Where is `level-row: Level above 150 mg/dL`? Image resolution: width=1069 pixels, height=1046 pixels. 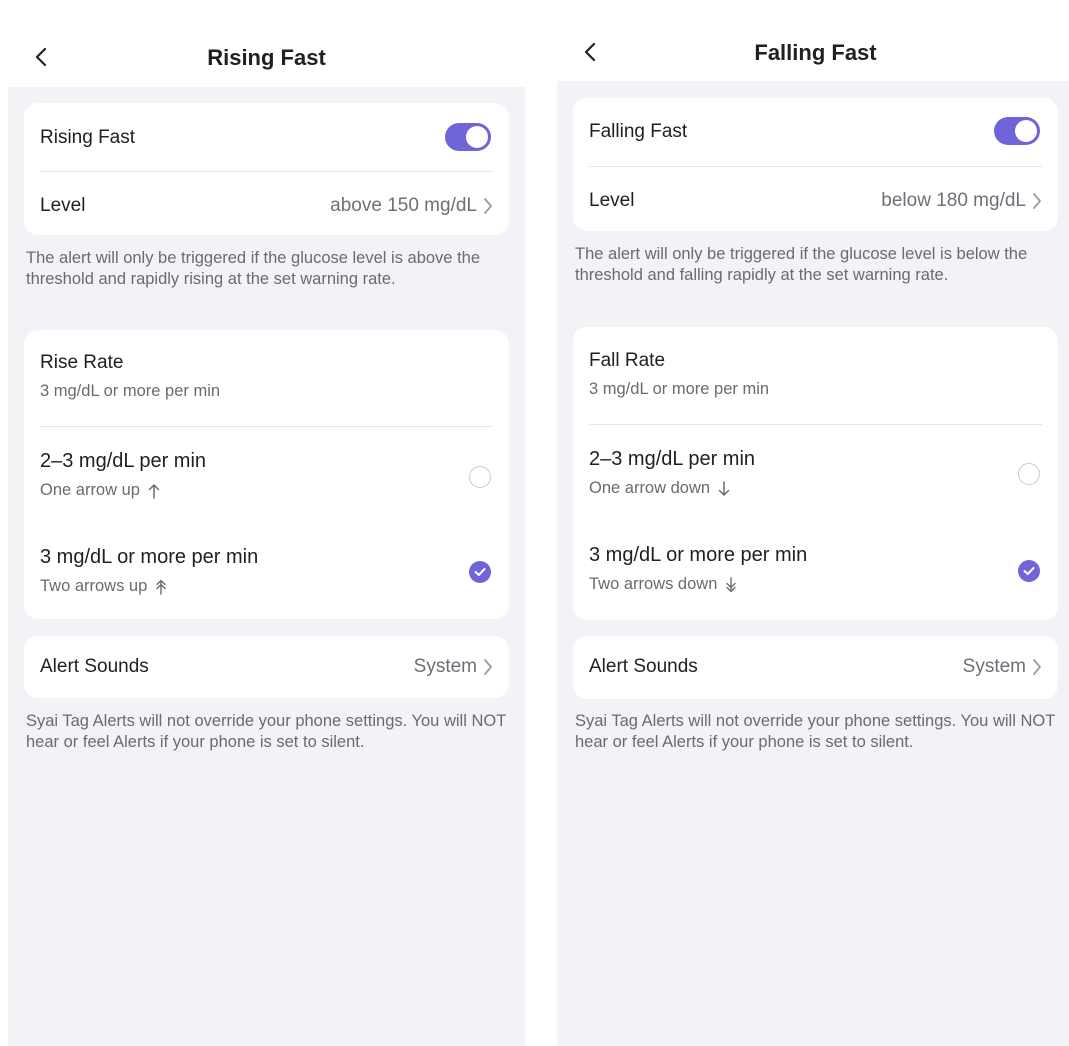 level-row: Level above 150 mg/dL is located at coordinates (266, 207).